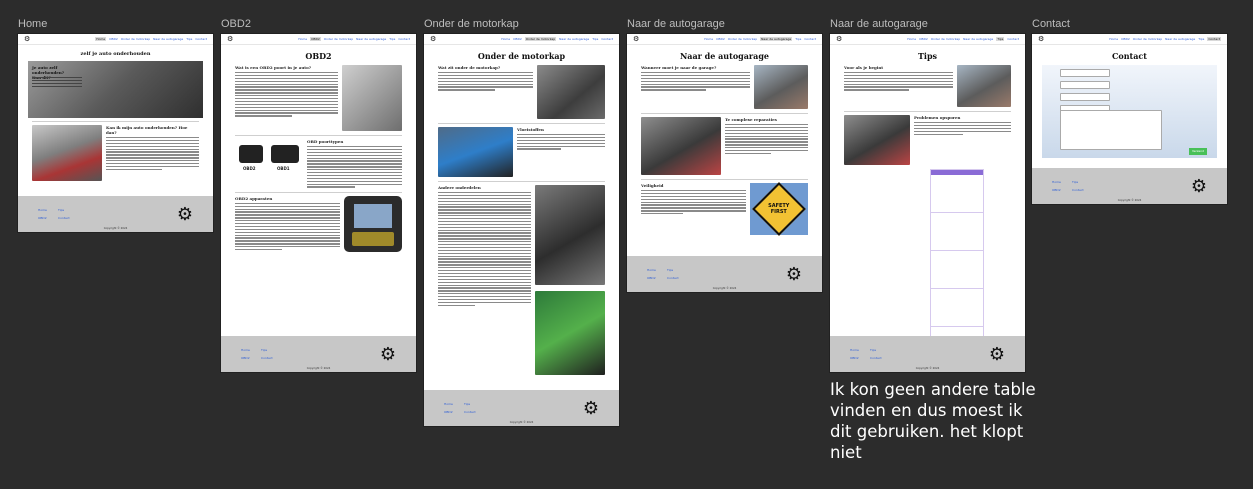 This screenshot has height=489, width=1253. What do you see at coordinates (1198, 151) in the screenshot?
I see `send-button: Verzend` at bounding box center [1198, 151].